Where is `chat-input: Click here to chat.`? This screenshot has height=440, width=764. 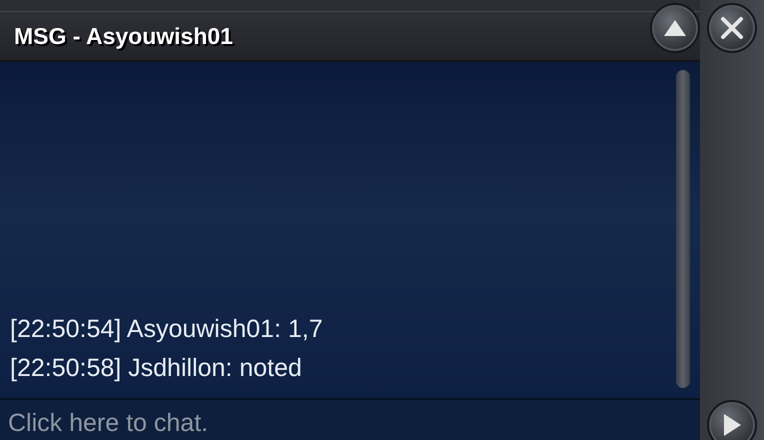
chat-input: Click here to chat. is located at coordinates (350, 419).